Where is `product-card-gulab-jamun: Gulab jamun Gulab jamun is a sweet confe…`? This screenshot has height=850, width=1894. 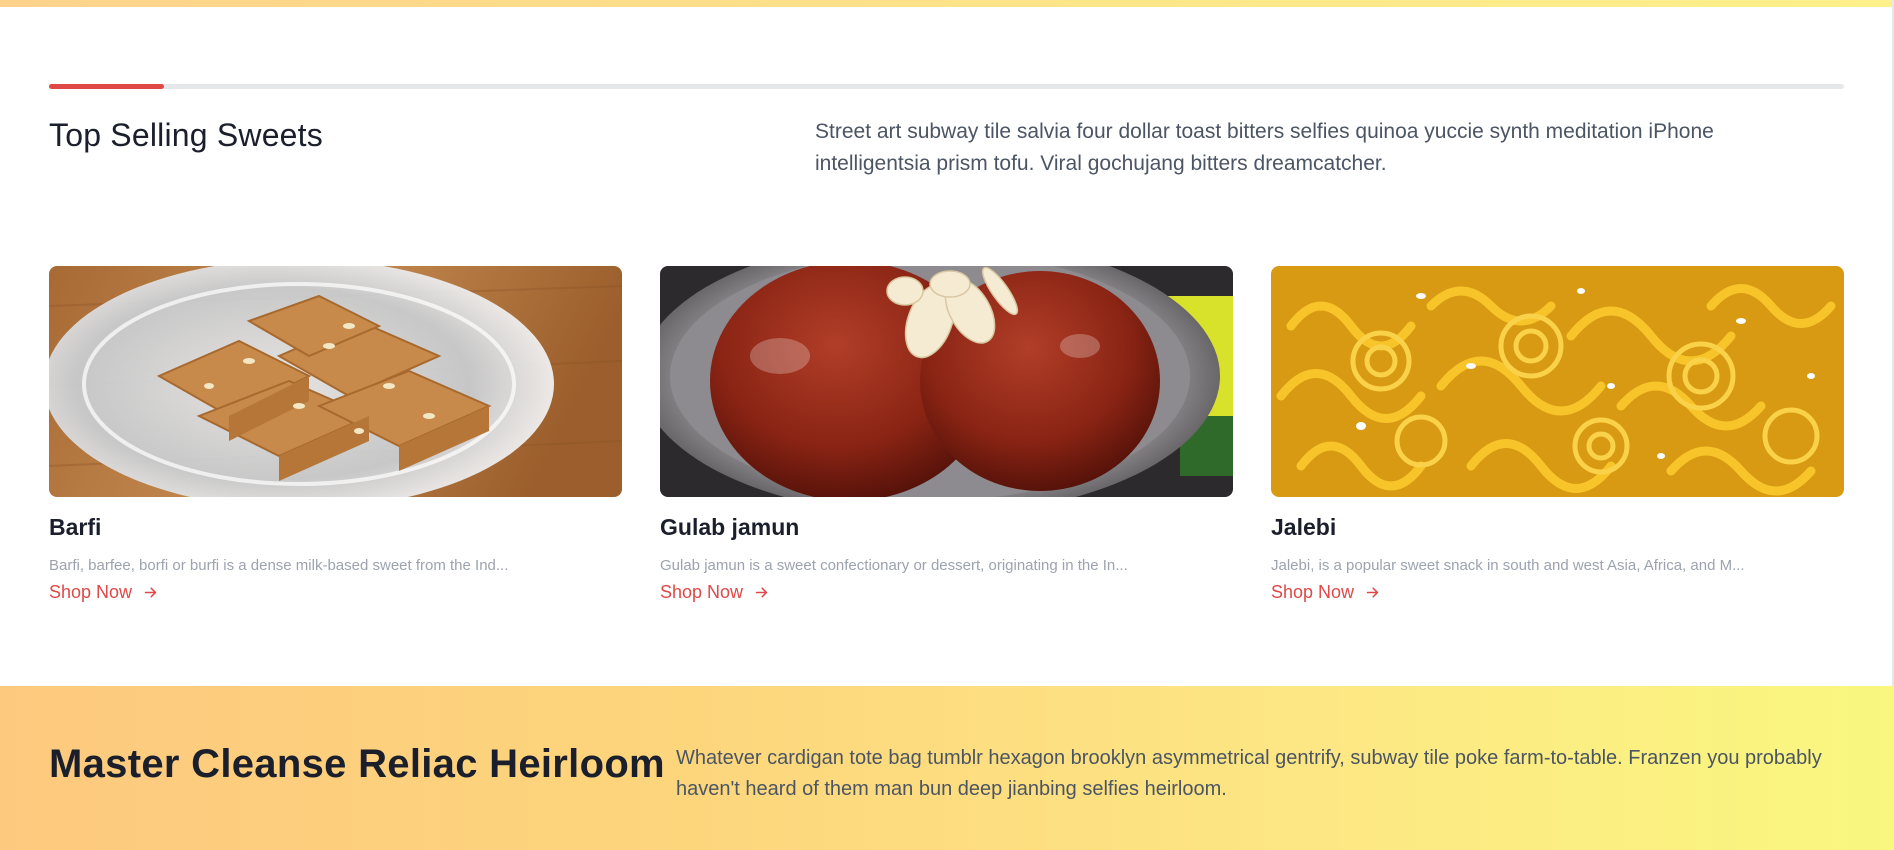
product-card-gulab-jamun: Gulab jamun Gulab jamun is a sweet confe… is located at coordinates (946, 434).